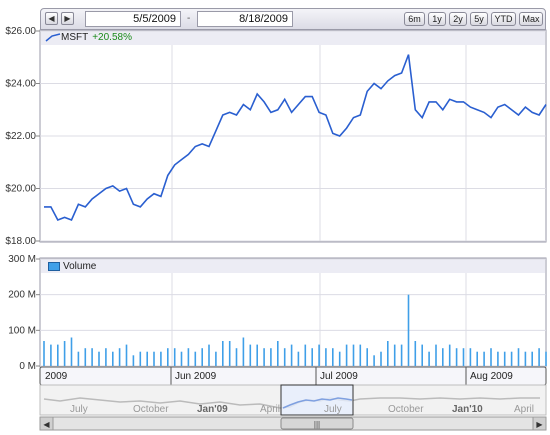  I want to click on timeline-label: Jun 2009, so click(196, 376).